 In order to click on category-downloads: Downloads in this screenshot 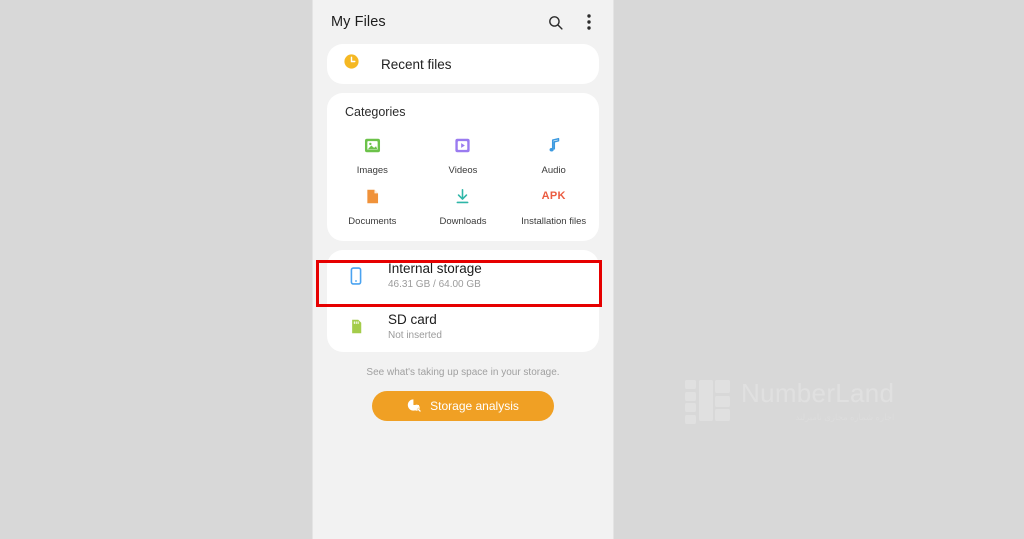, I will do `click(463, 203)`.